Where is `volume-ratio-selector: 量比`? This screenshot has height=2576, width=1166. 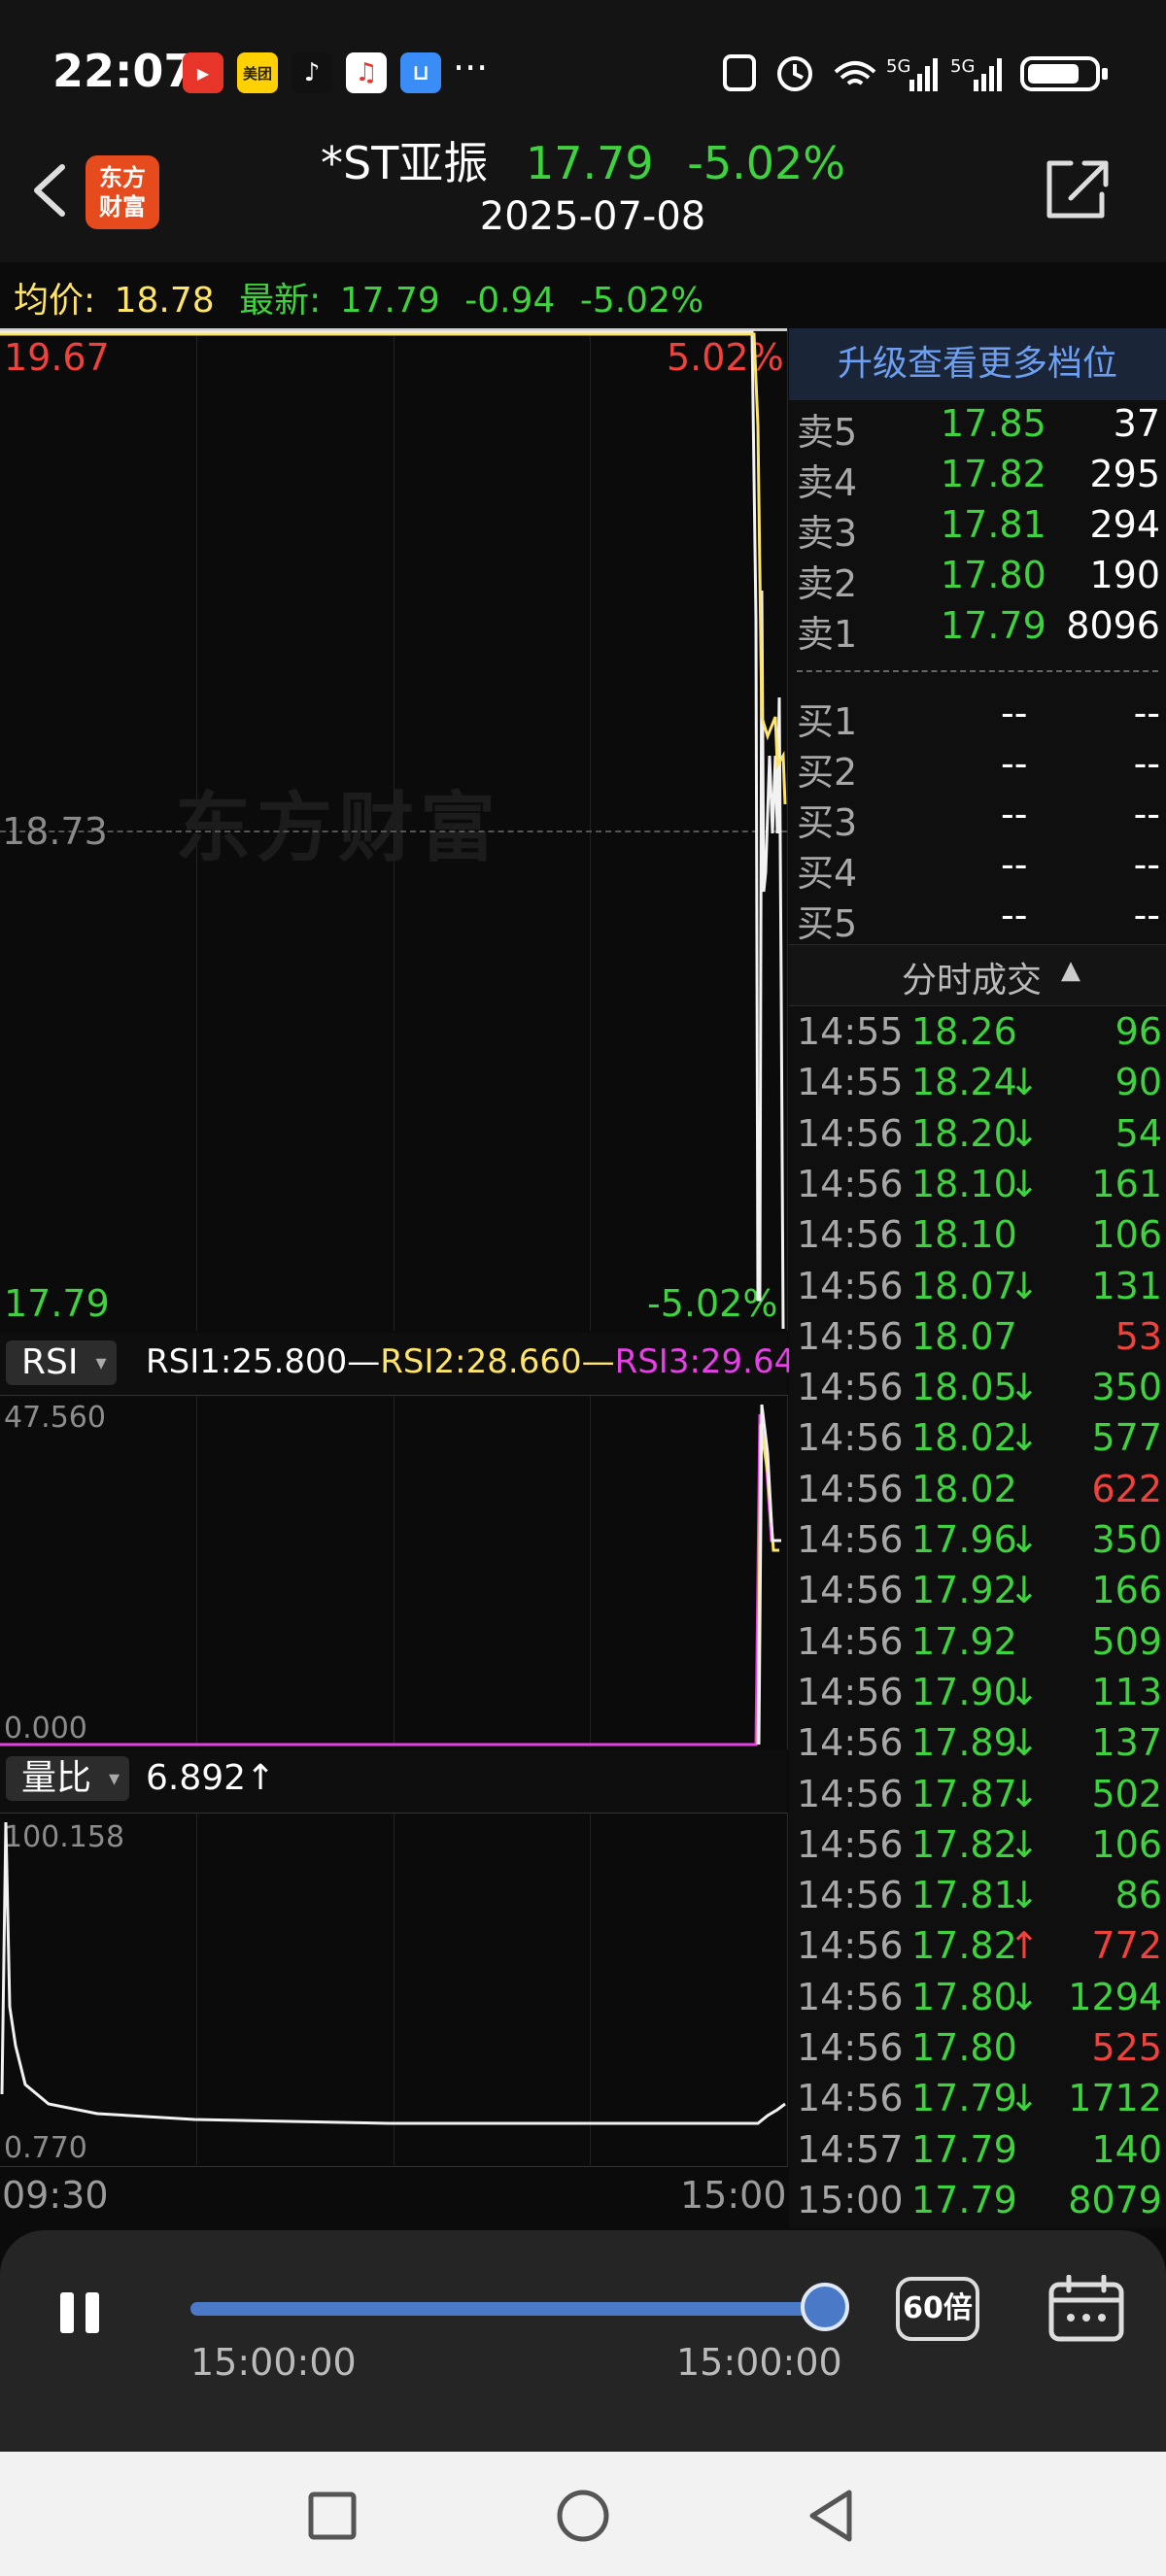 volume-ratio-selector: 量比 is located at coordinates (68, 1778).